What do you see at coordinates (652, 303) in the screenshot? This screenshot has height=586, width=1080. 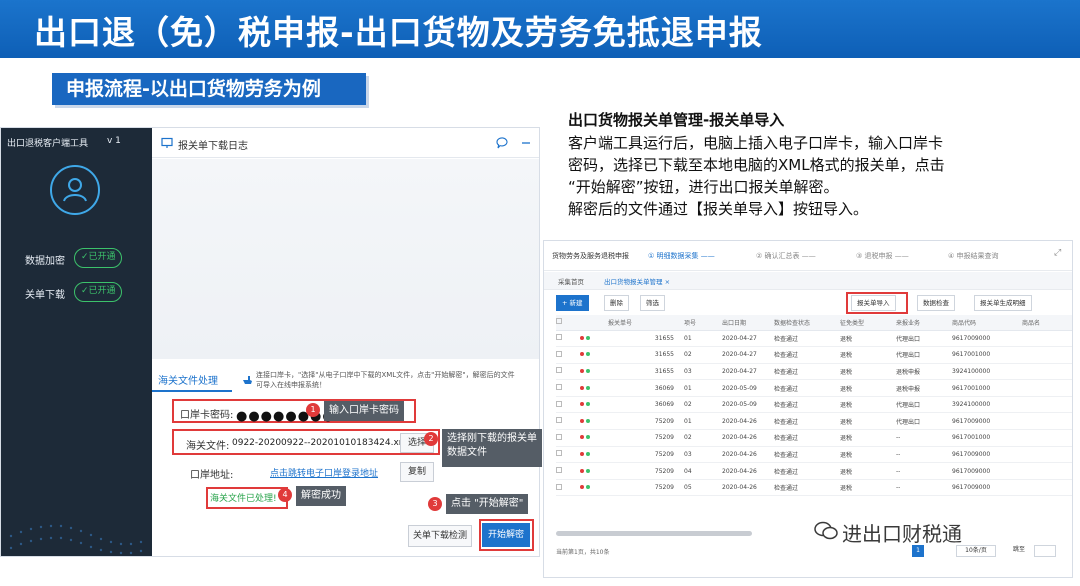 I see `filter-button: 筛选` at bounding box center [652, 303].